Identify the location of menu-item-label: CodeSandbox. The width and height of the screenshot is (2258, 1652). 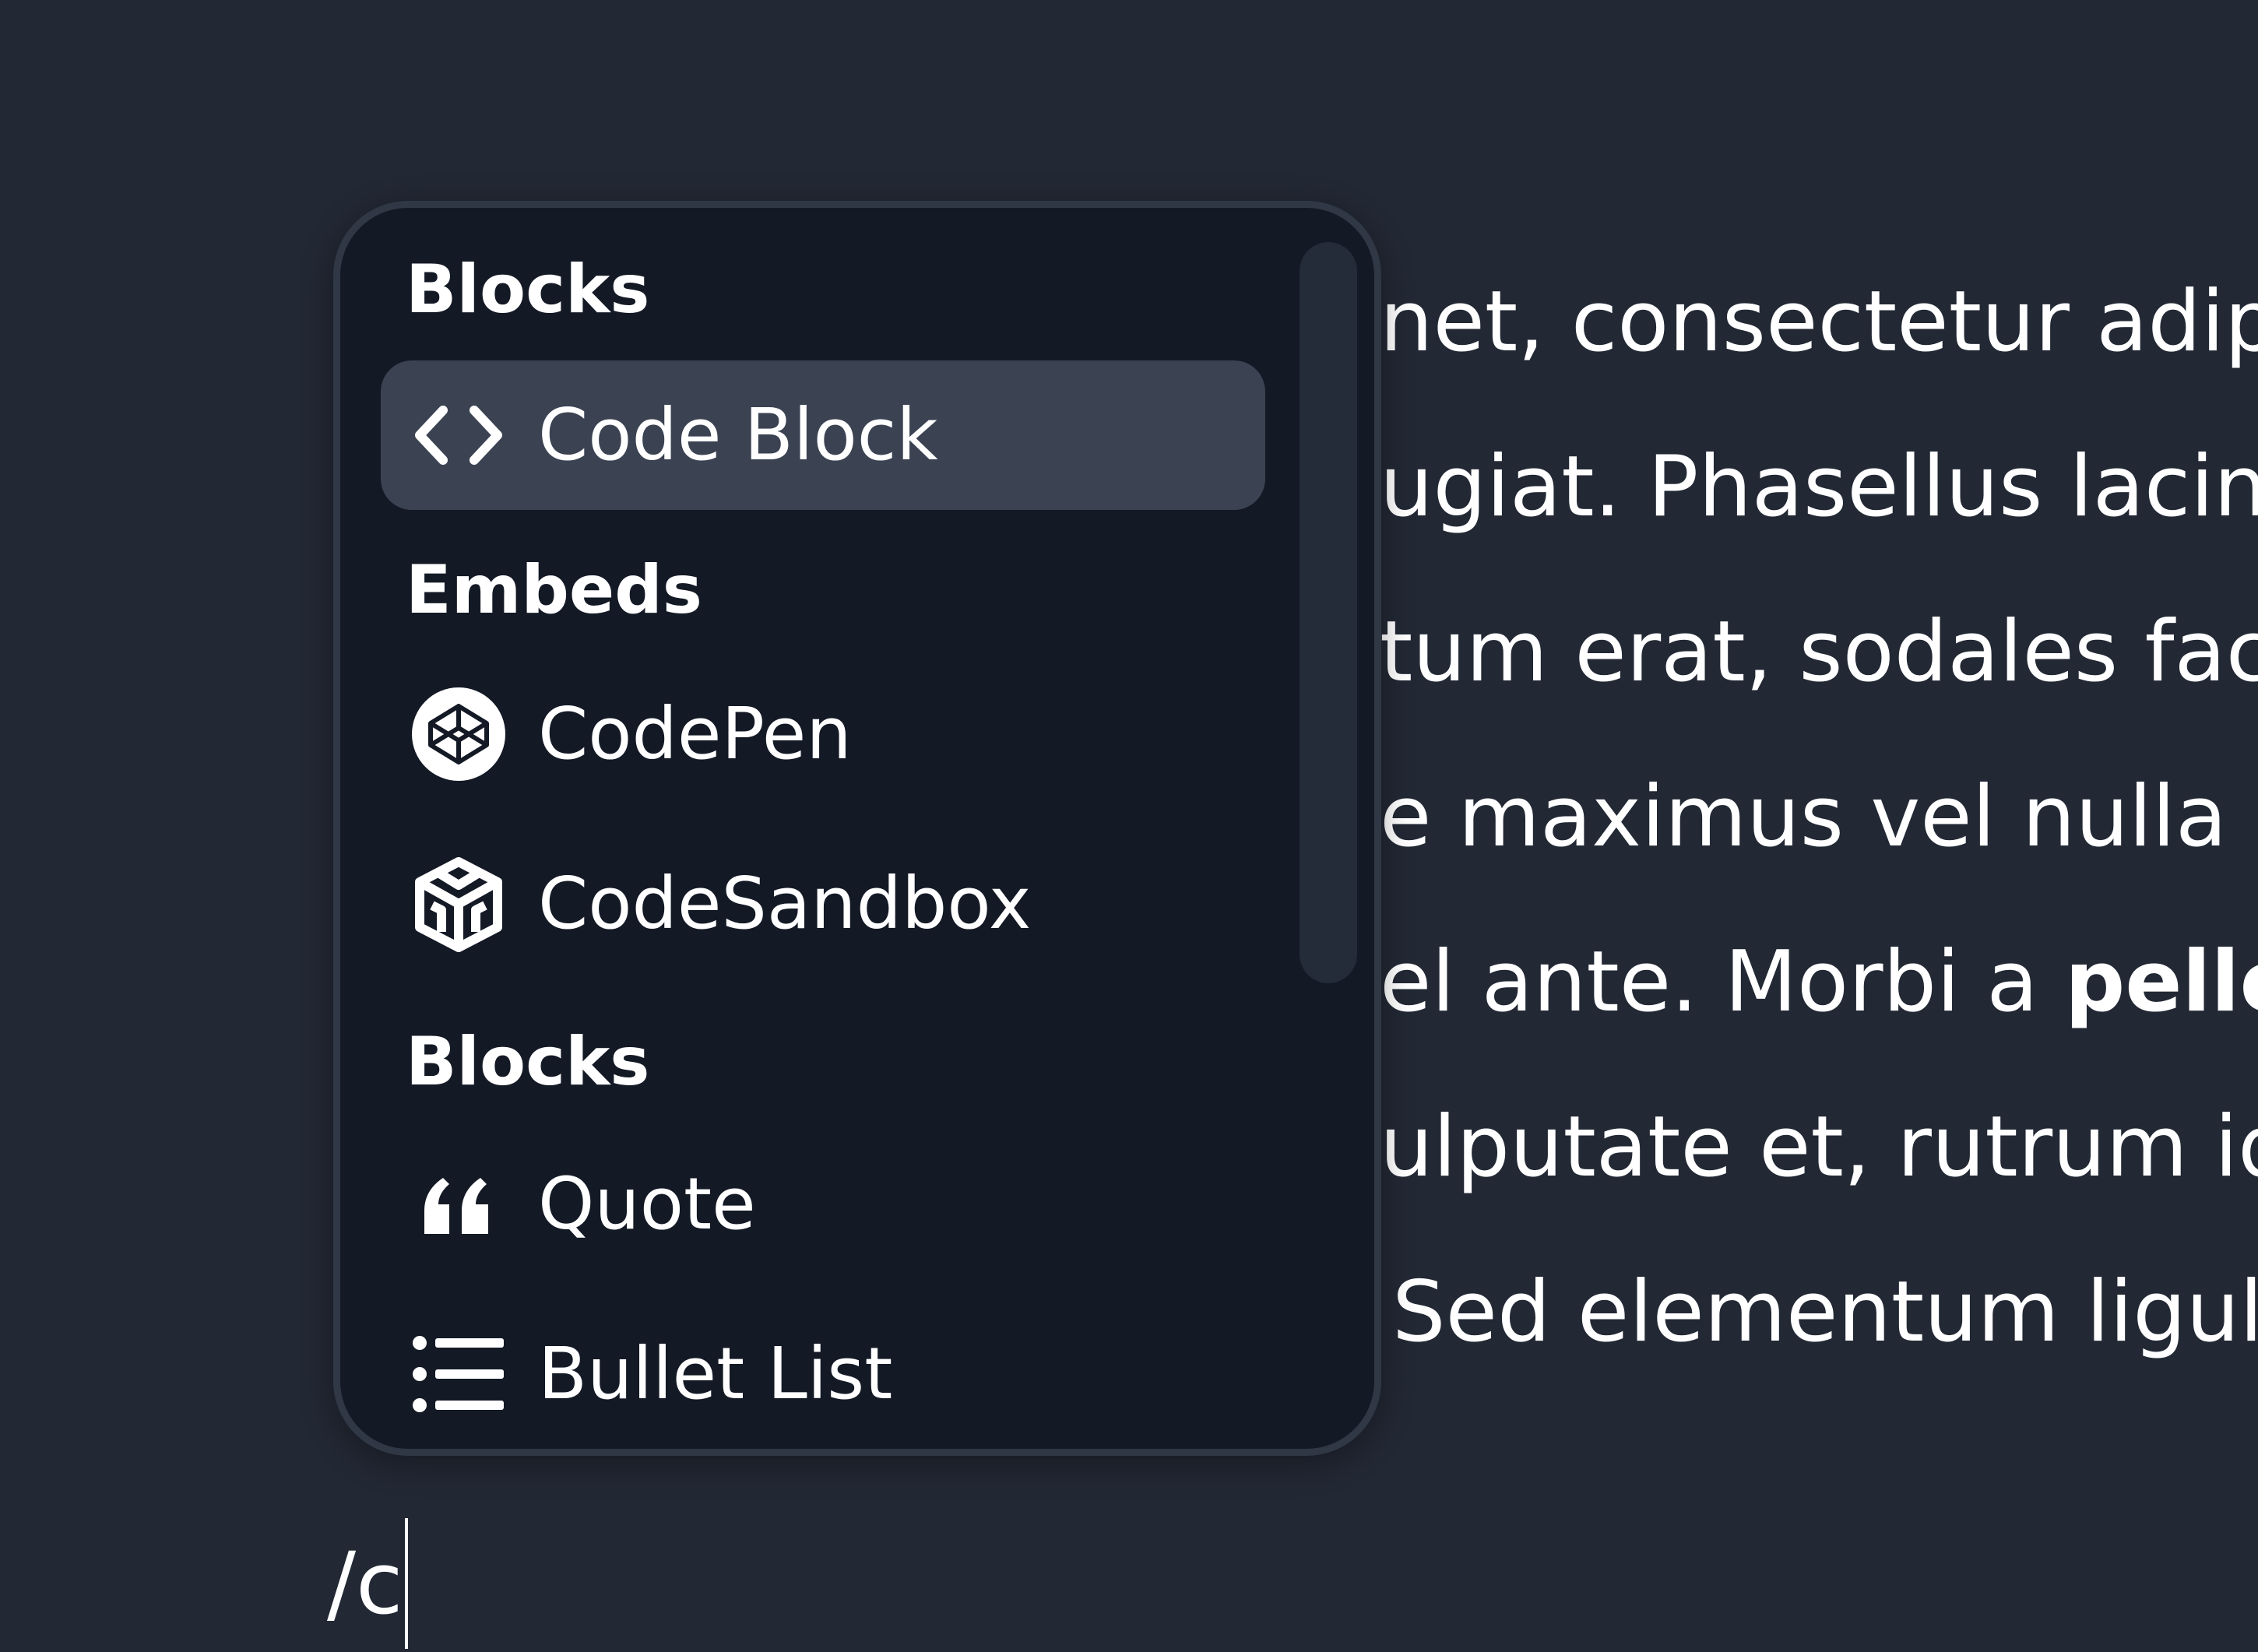
(785, 903).